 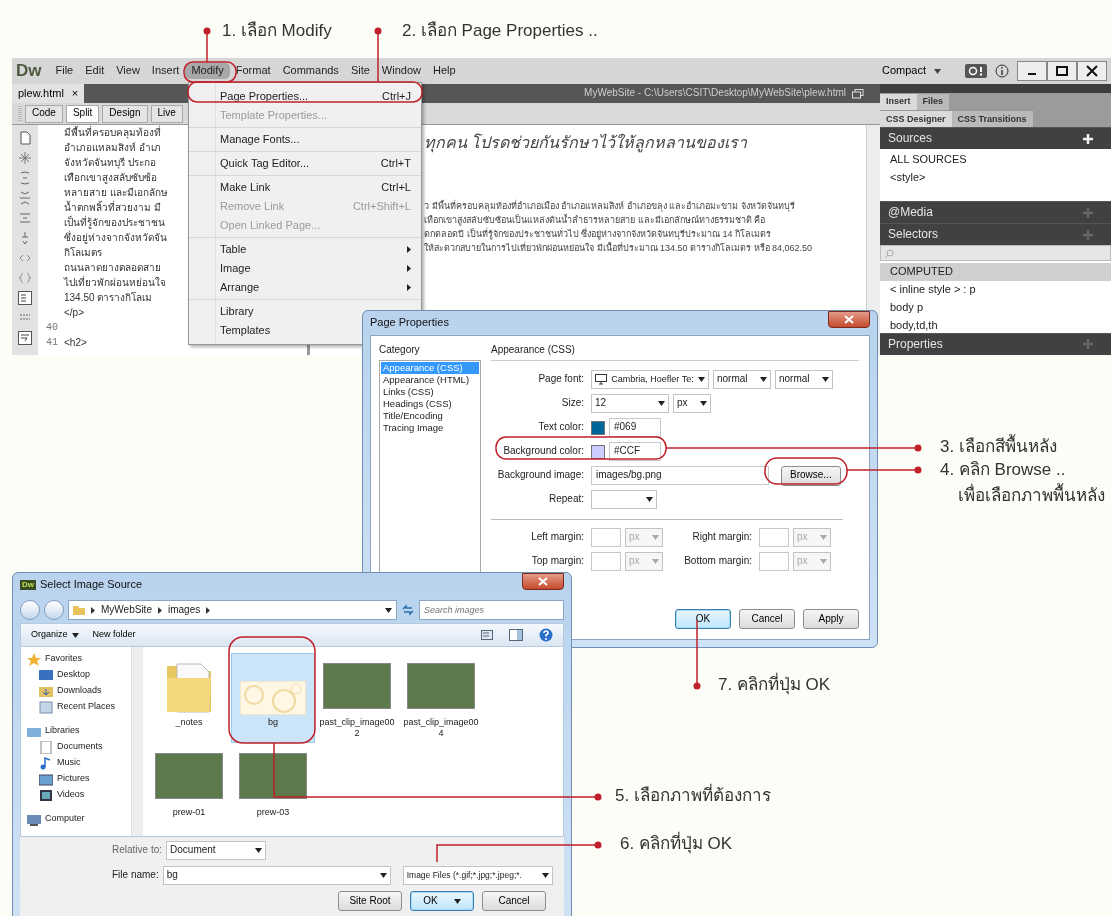 I want to click on category-item: Title/Encoding, so click(x=430, y=415).